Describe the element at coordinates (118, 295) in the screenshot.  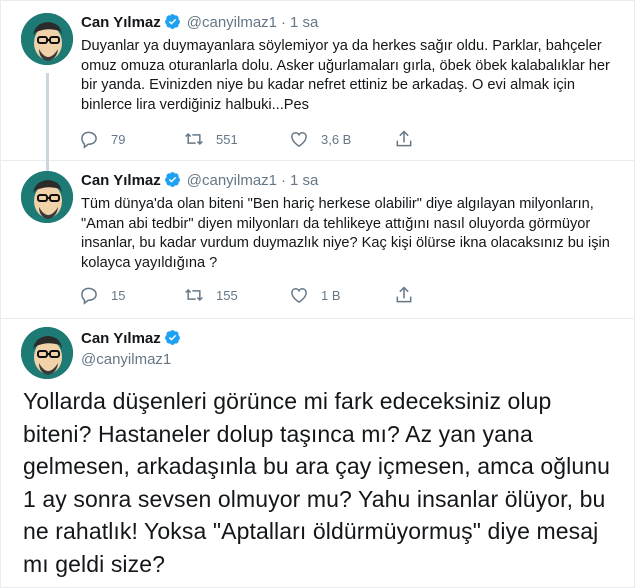
I see `reply-count: 15` at that location.